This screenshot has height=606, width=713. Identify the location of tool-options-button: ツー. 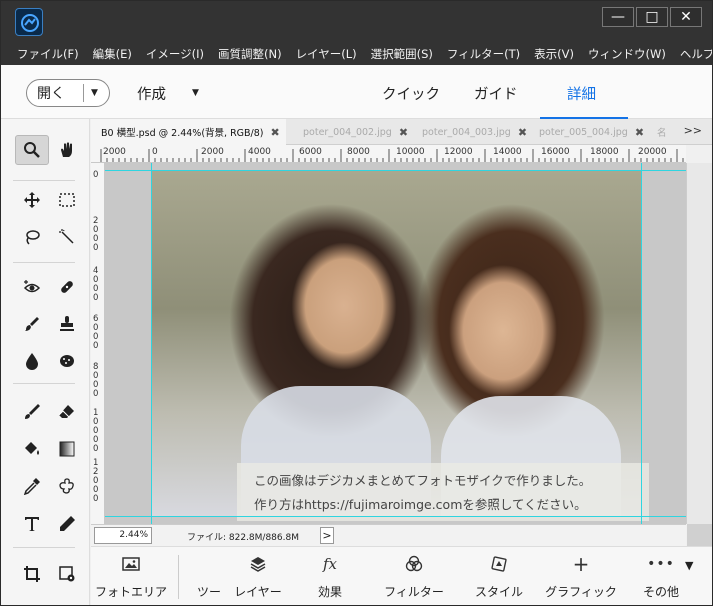
(209, 576).